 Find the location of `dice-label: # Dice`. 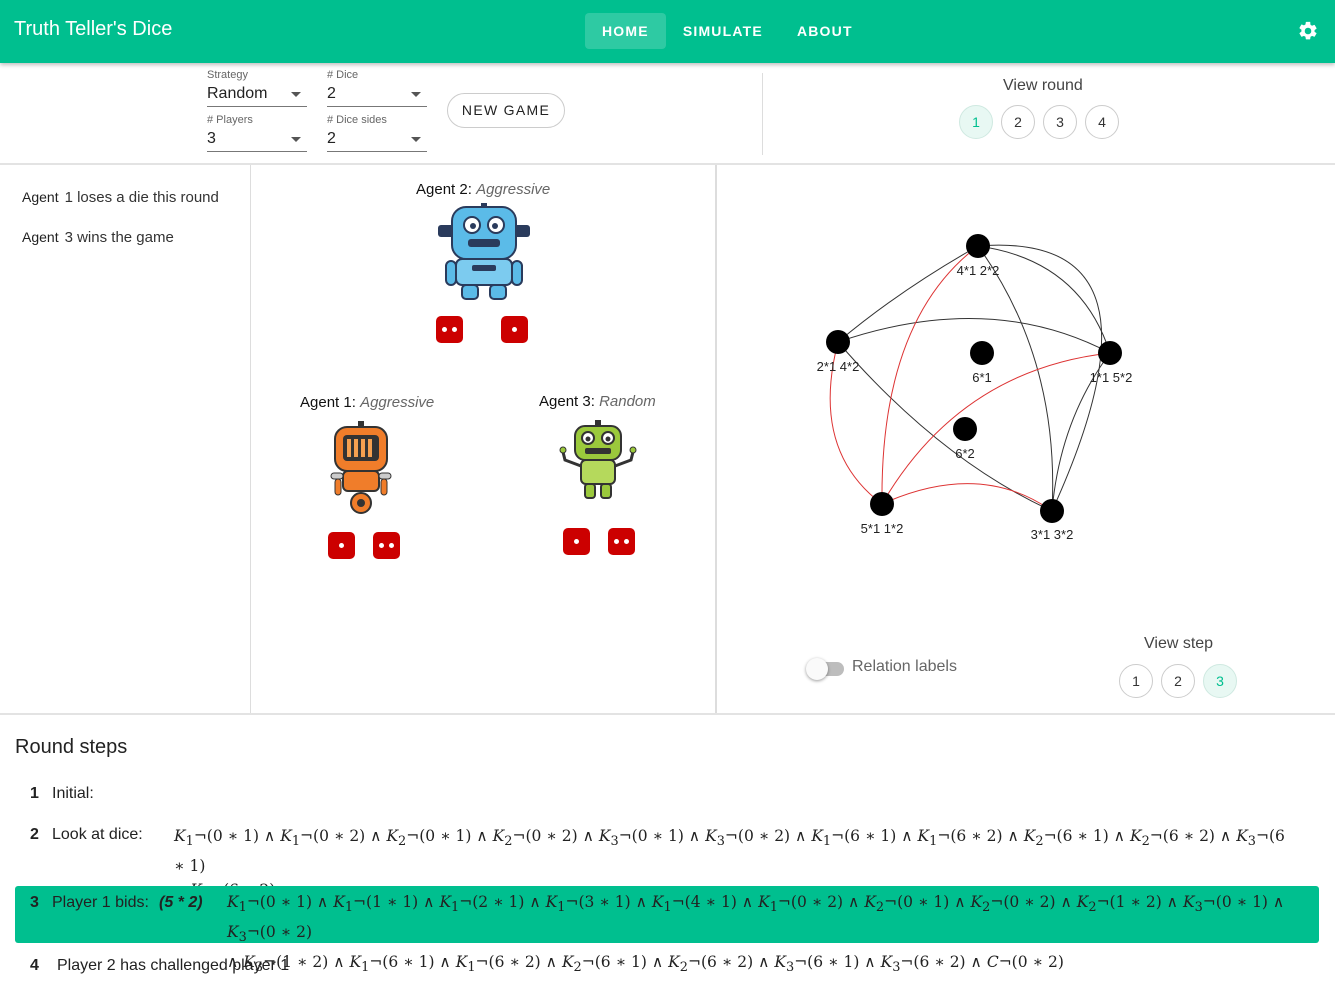

dice-label: # Dice is located at coordinates (343, 75).